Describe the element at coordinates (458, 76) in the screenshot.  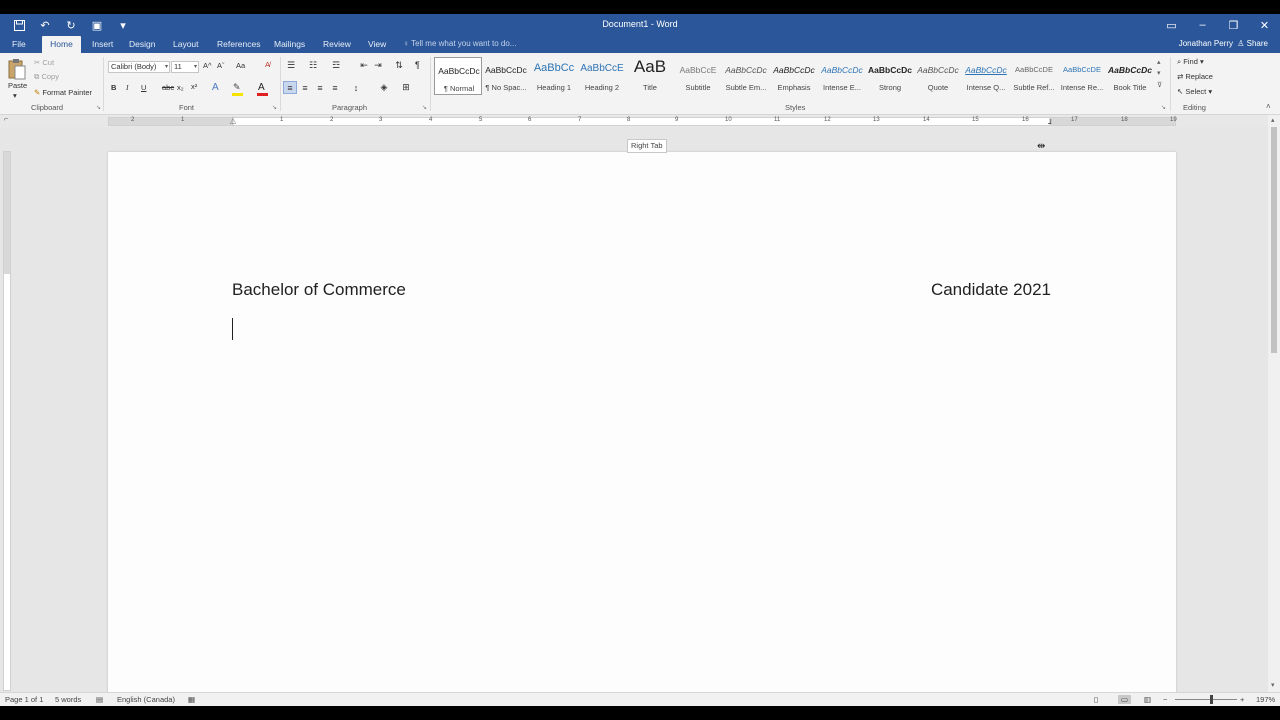
I see `style-normal: AaBbCcDc ¶ Normal` at that location.